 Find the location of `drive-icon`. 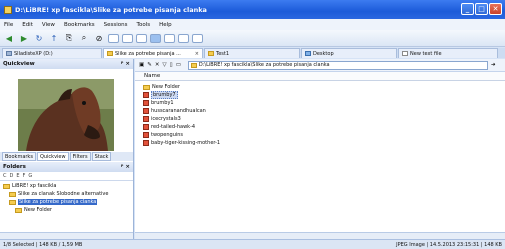

drive-icon is located at coordinates (9, 53).